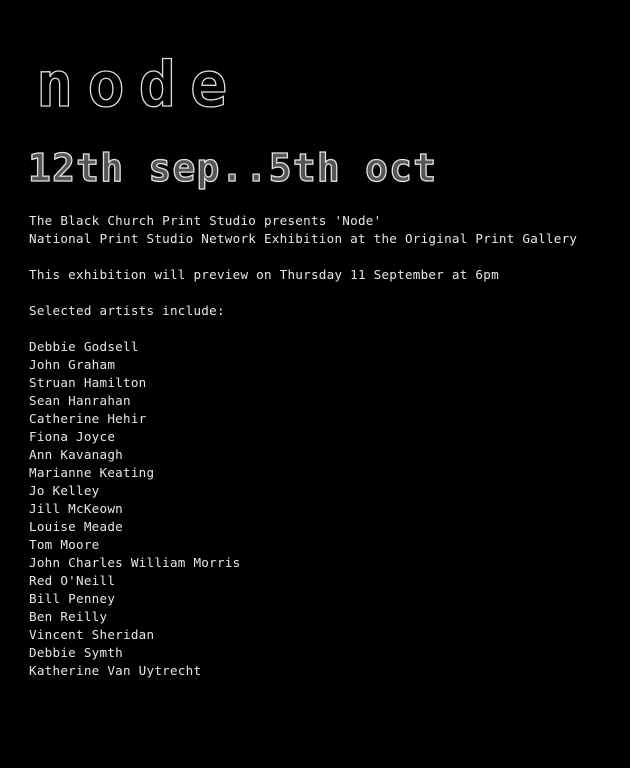 The height and width of the screenshot is (768, 630). Describe the element at coordinates (92, 472) in the screenshot. I see `artist-name: Marianne Keating` at that location.